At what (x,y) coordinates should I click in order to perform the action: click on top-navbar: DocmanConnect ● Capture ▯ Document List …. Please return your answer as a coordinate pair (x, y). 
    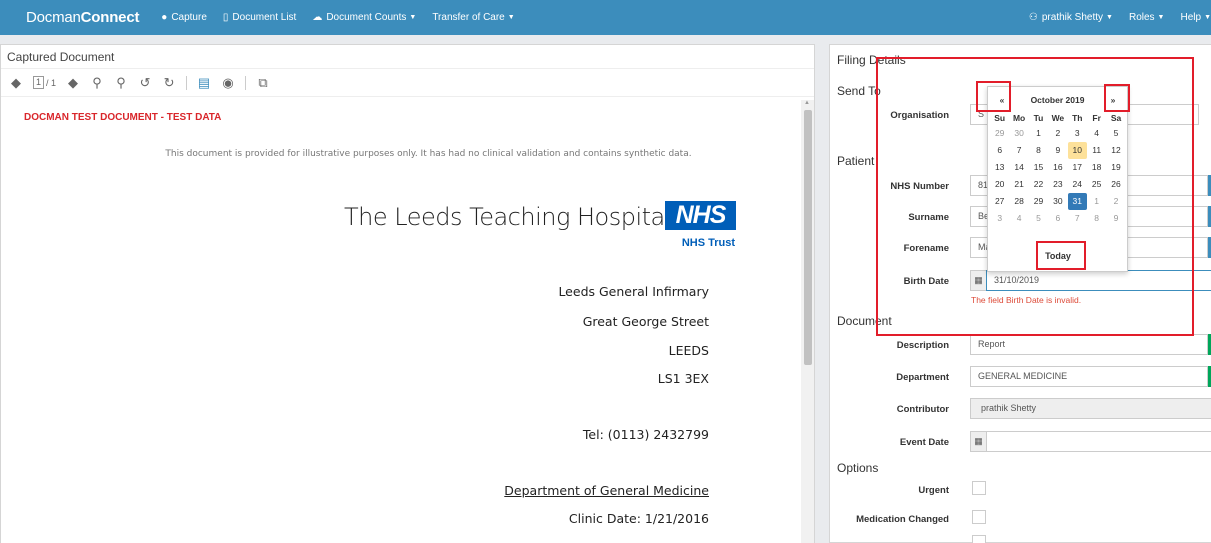
    Looking at the image, I should click on (605, 17).